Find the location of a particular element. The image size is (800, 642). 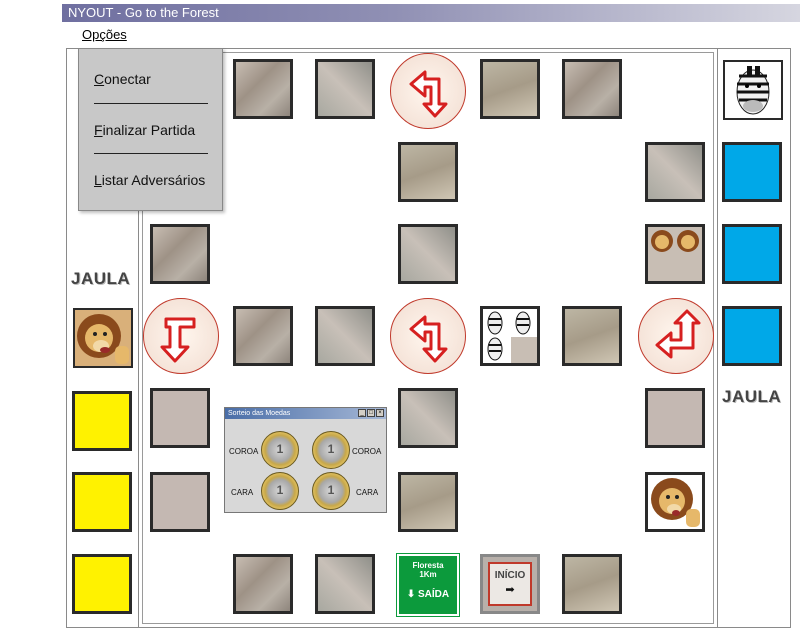

exit-sign-label: SAÍDA is located at coordinates (434, 594).